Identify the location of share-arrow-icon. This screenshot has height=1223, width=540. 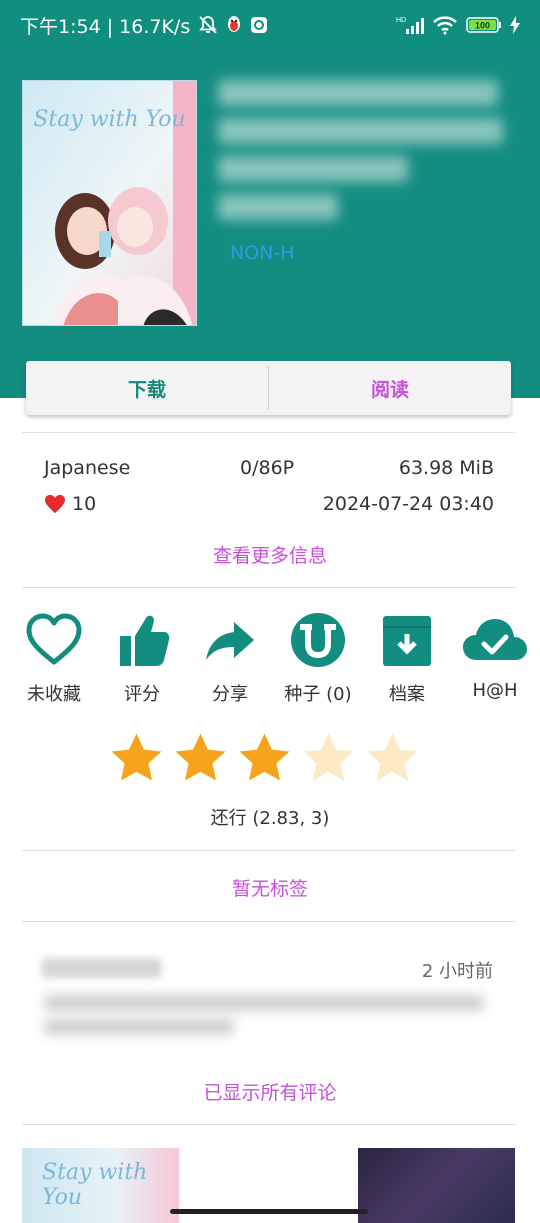
(230, 641).